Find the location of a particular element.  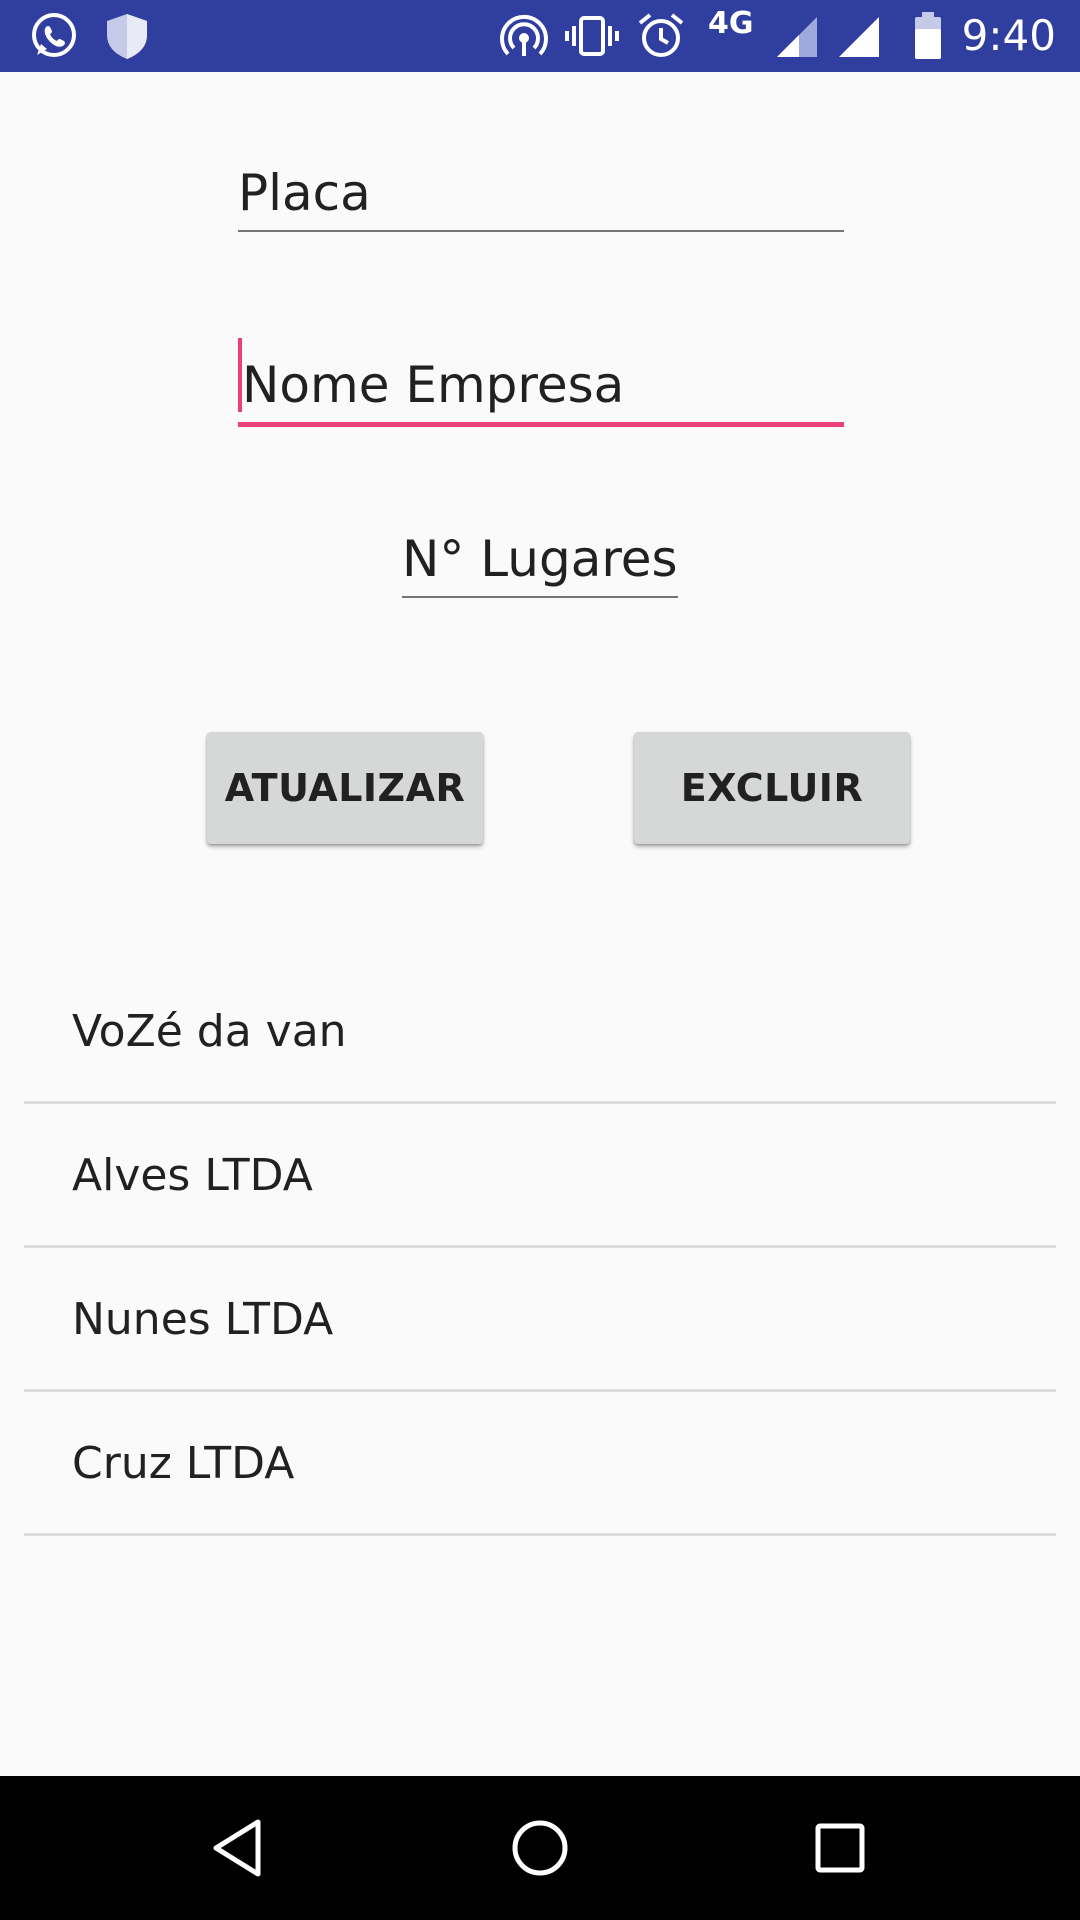

recents-icon is located at coordinates (840, 1848).